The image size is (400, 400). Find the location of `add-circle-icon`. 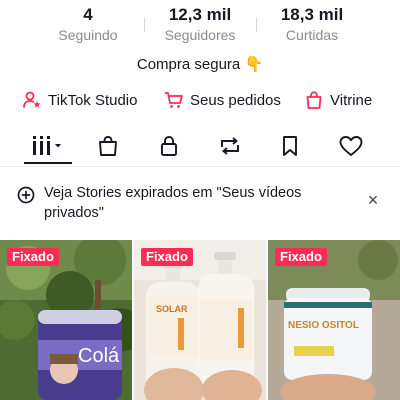

add-circle-icon is located at coordinates (26, 195).